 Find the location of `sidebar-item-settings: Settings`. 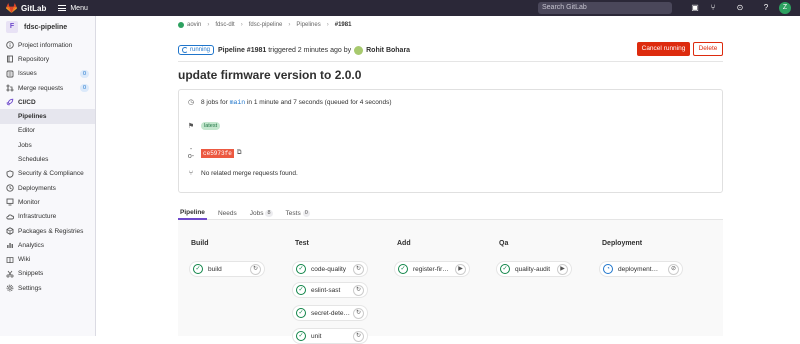

sidebar-item-settings: Settings is located at coordinates (47, 288).